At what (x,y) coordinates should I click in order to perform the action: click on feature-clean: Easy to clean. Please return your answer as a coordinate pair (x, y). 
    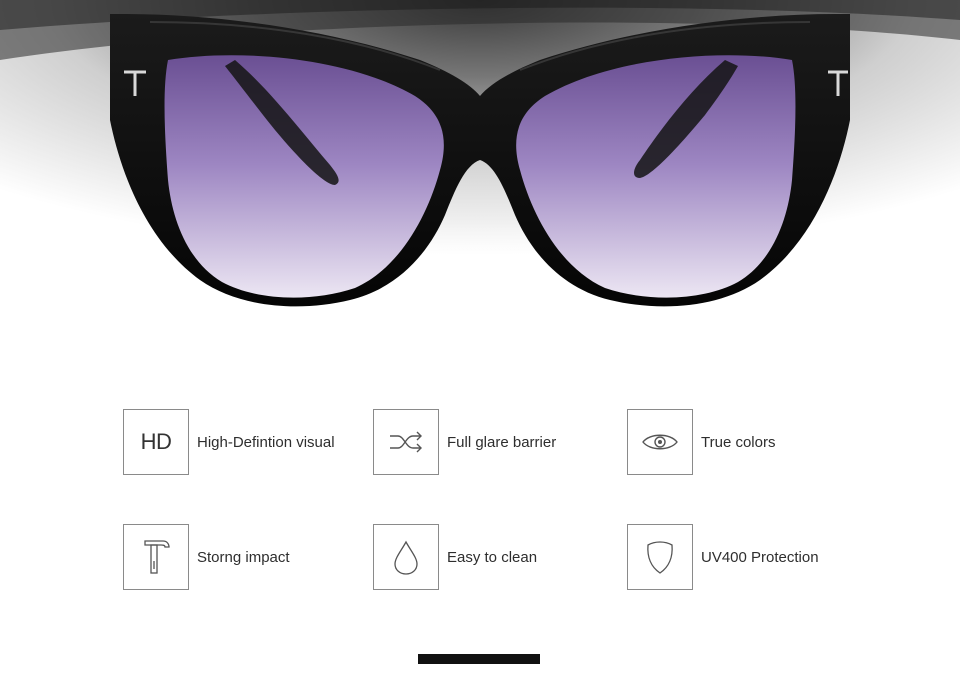
    Looking at the image, I should click on (455, 557).